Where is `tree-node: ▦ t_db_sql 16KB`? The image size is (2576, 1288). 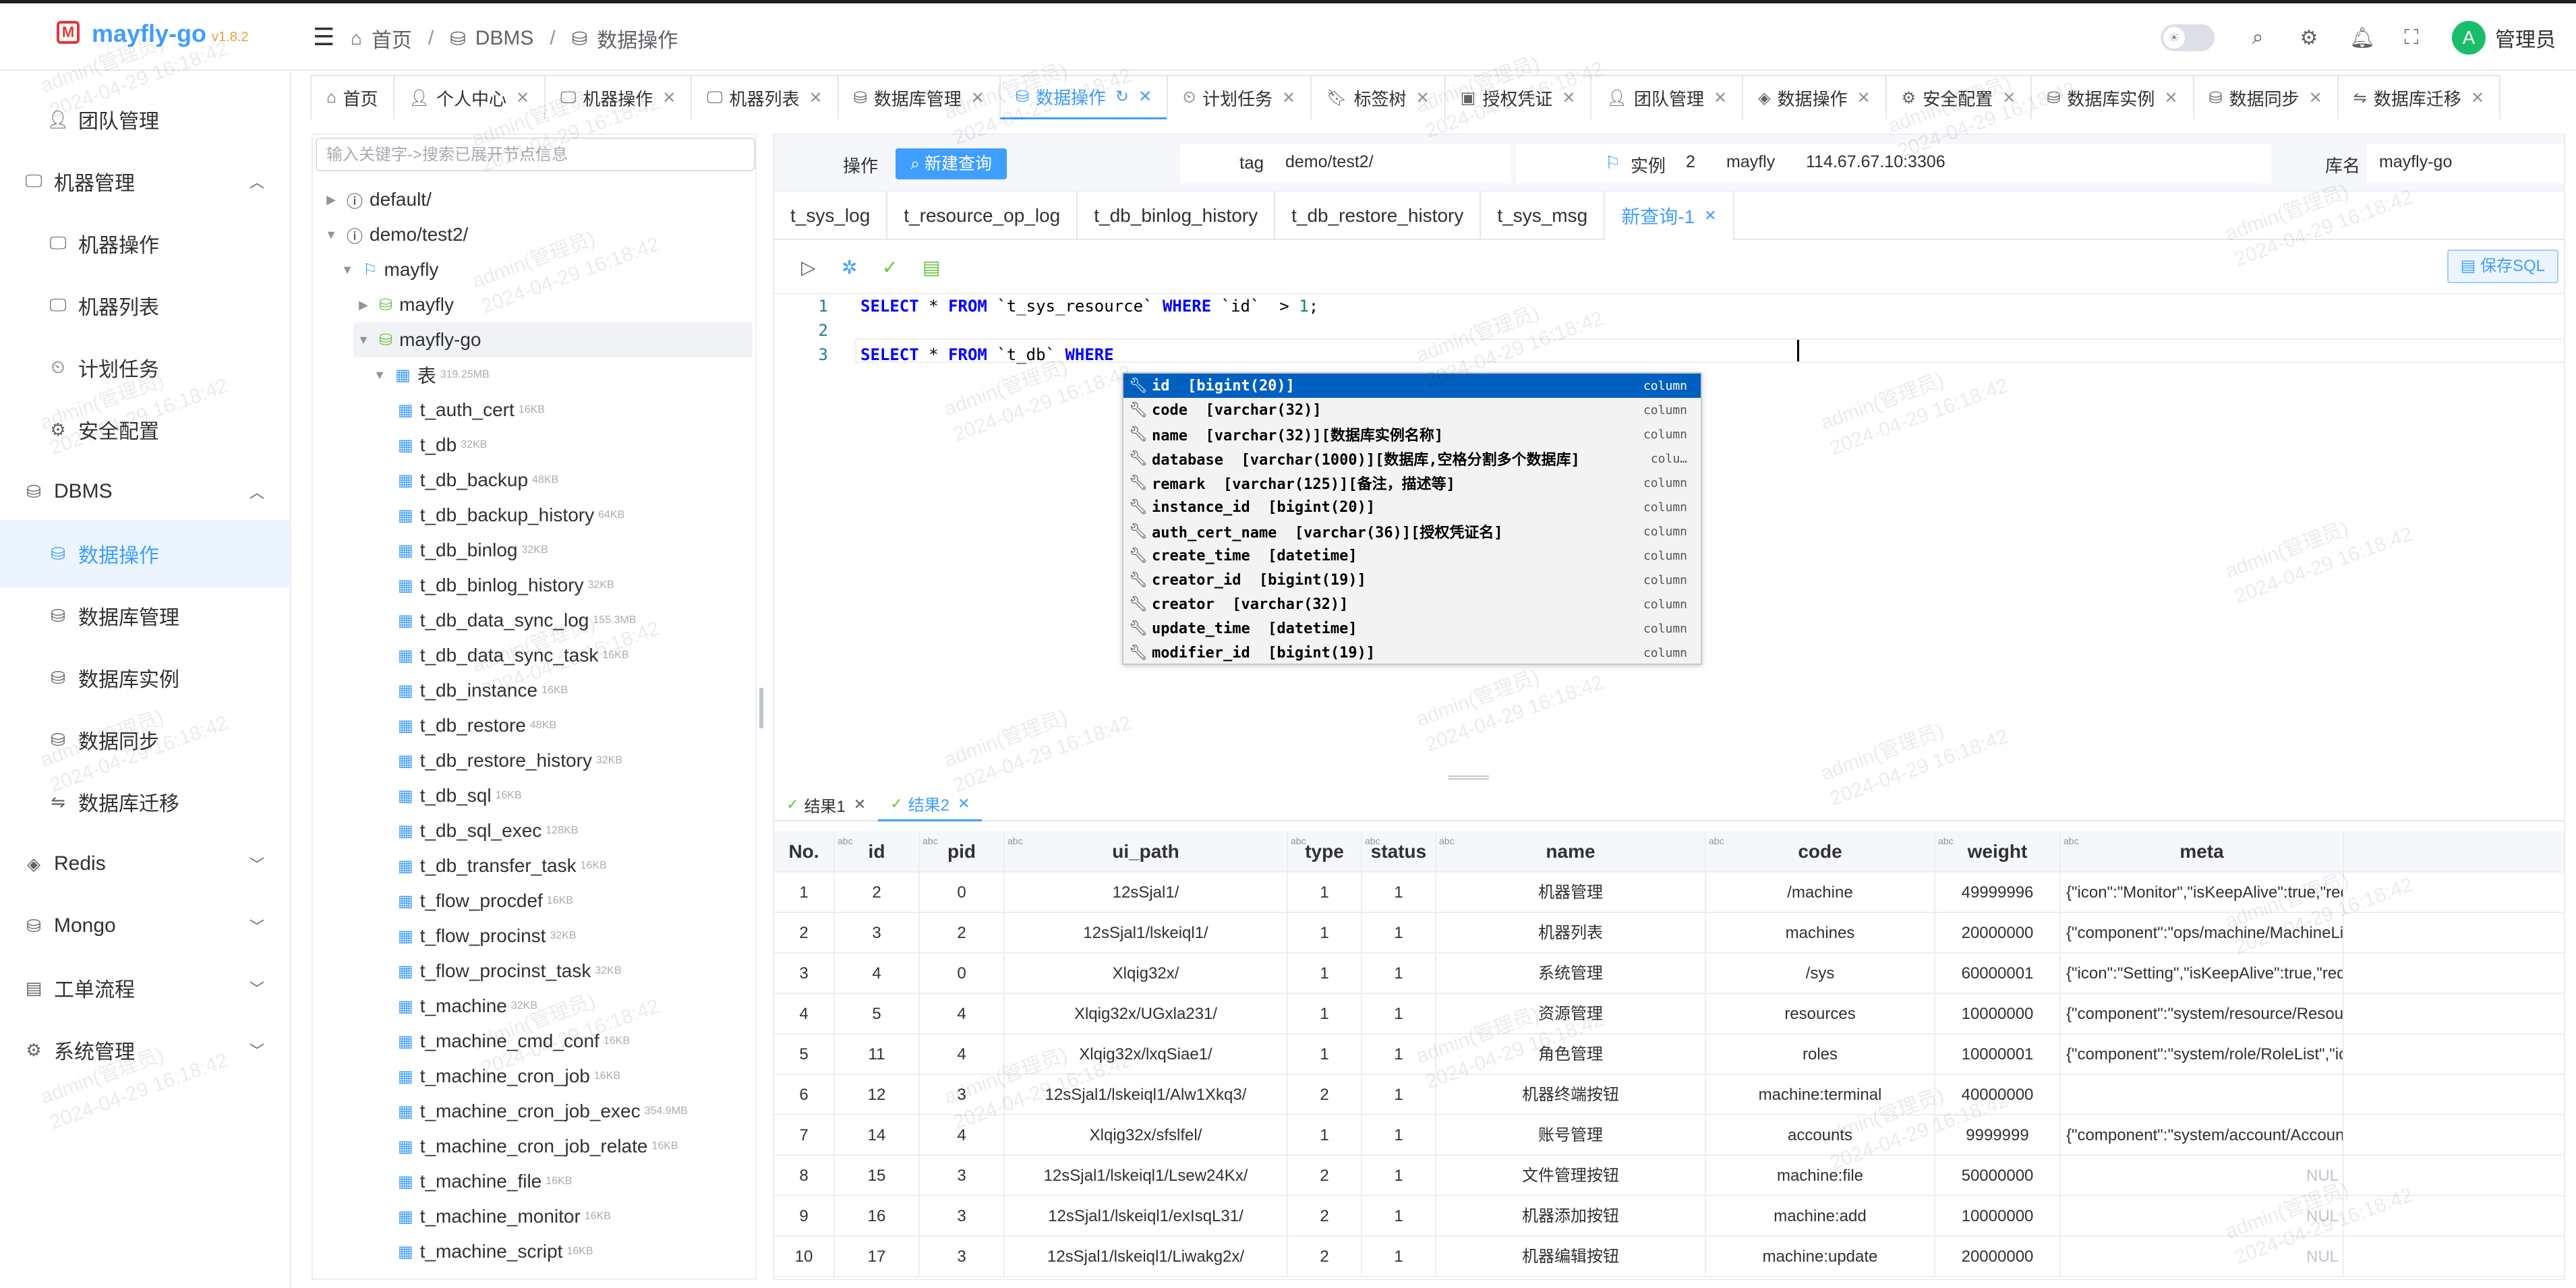
tree-node: ▦ t_db_sql 16KB is located at coordinates (569, 795).